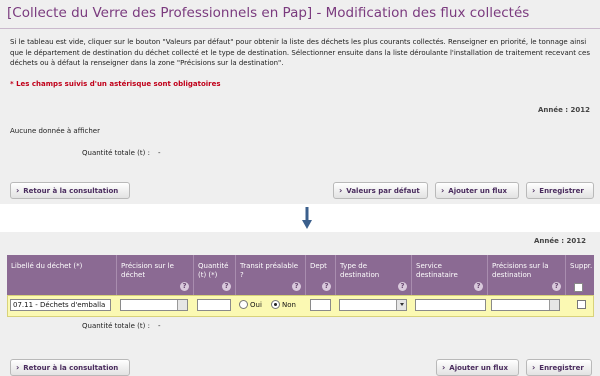 The height and width of the screenshot is (376, 600). What do you see at coordinates (47, 266) in the screenshot?
I see `column-label: Libellé du déchet (*)` at bounding box center [47, 266].